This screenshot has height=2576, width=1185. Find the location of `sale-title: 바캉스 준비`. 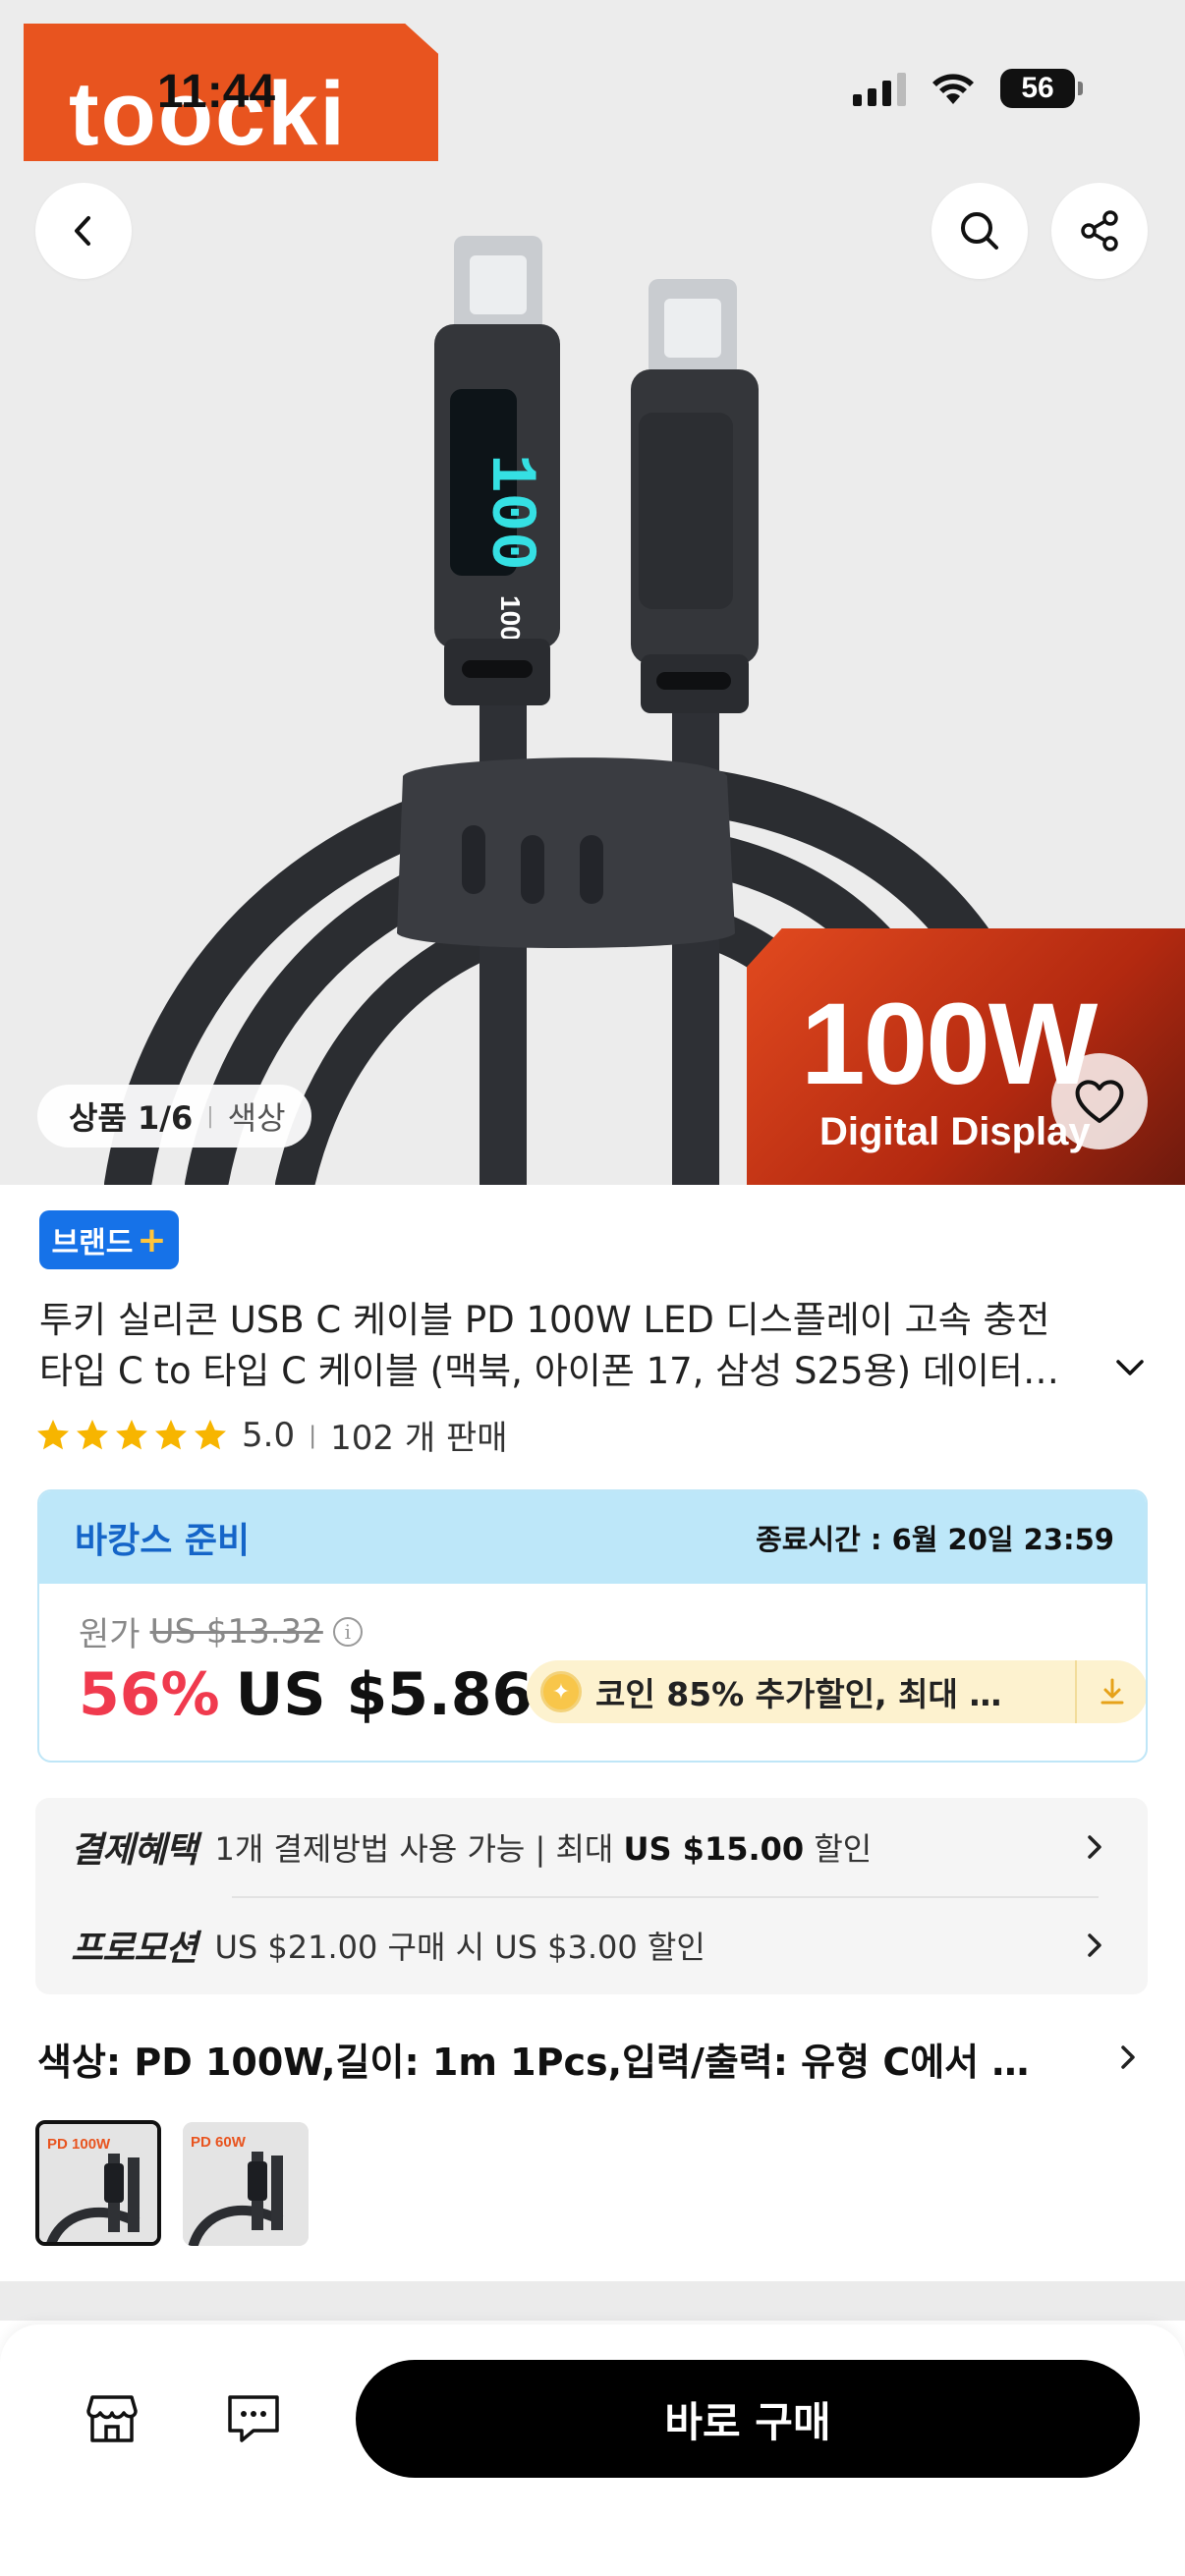

sale-title: 바캉스 준비 is located at coordinates (163, 1541).